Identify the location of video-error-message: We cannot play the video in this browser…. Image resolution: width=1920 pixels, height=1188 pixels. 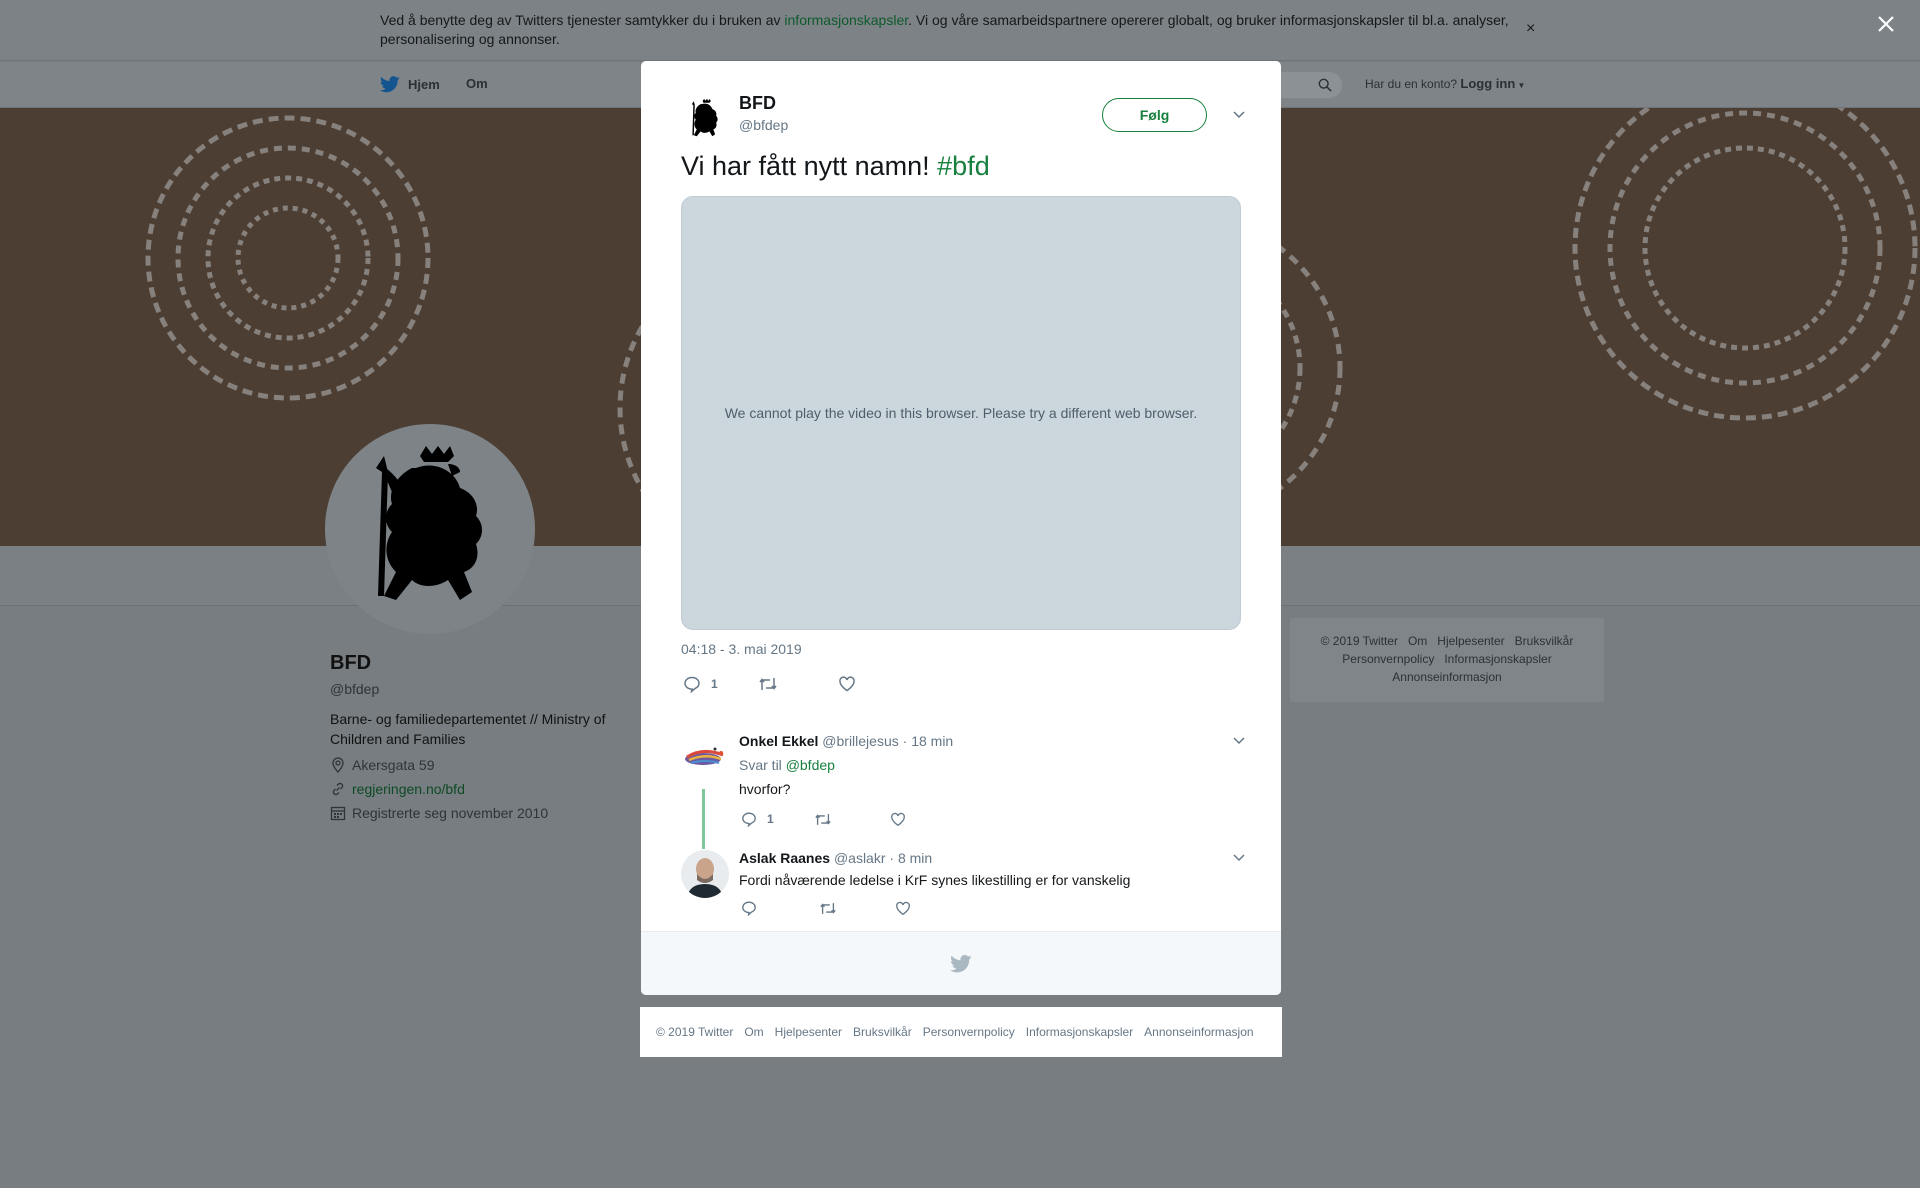
(961, 413).